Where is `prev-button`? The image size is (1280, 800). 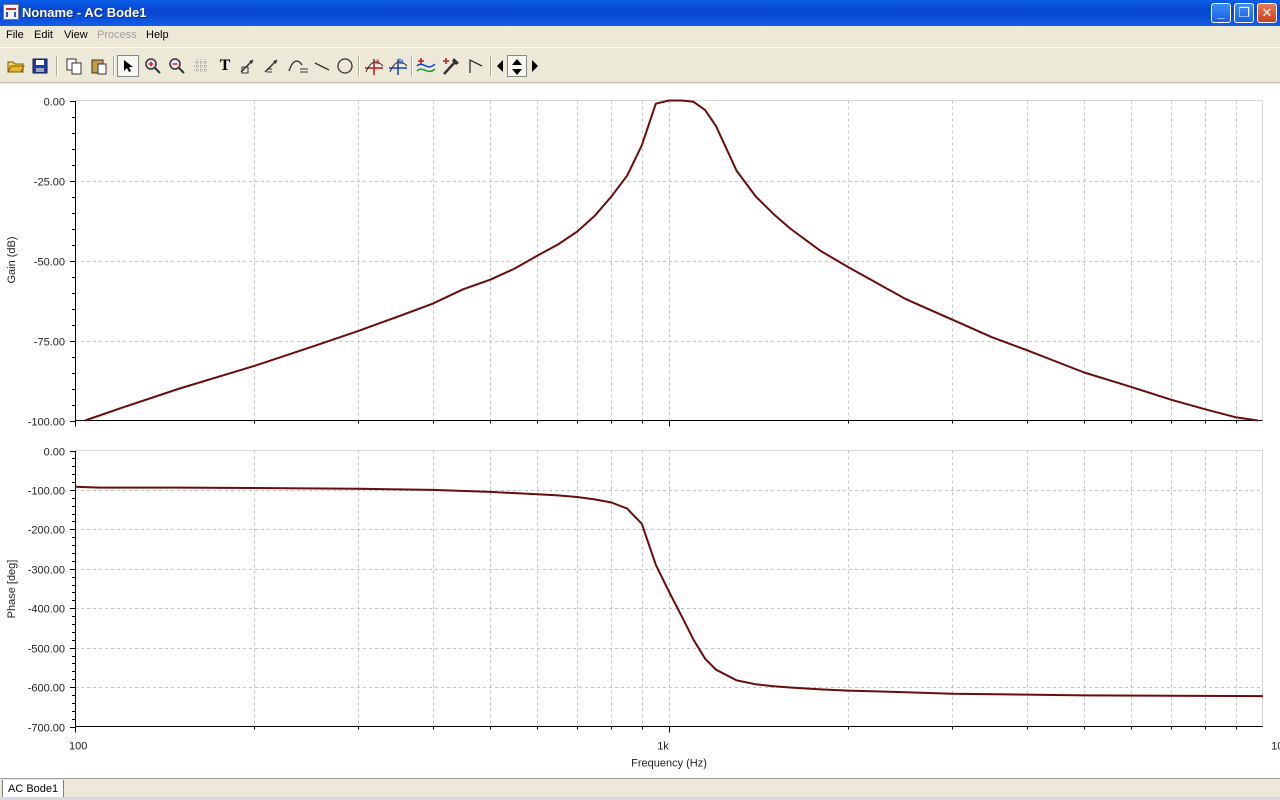
prev-button is located at coordinates (500, 66).